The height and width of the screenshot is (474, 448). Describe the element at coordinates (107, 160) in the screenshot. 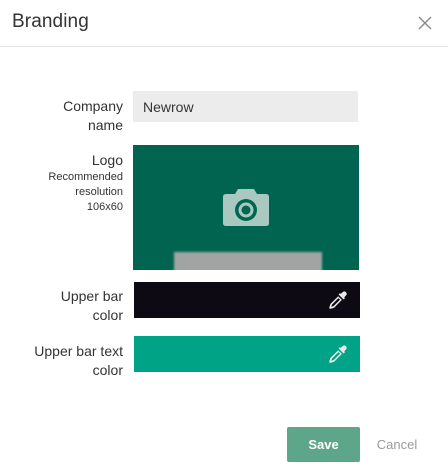

I see `logo-label: Logo` at that location.